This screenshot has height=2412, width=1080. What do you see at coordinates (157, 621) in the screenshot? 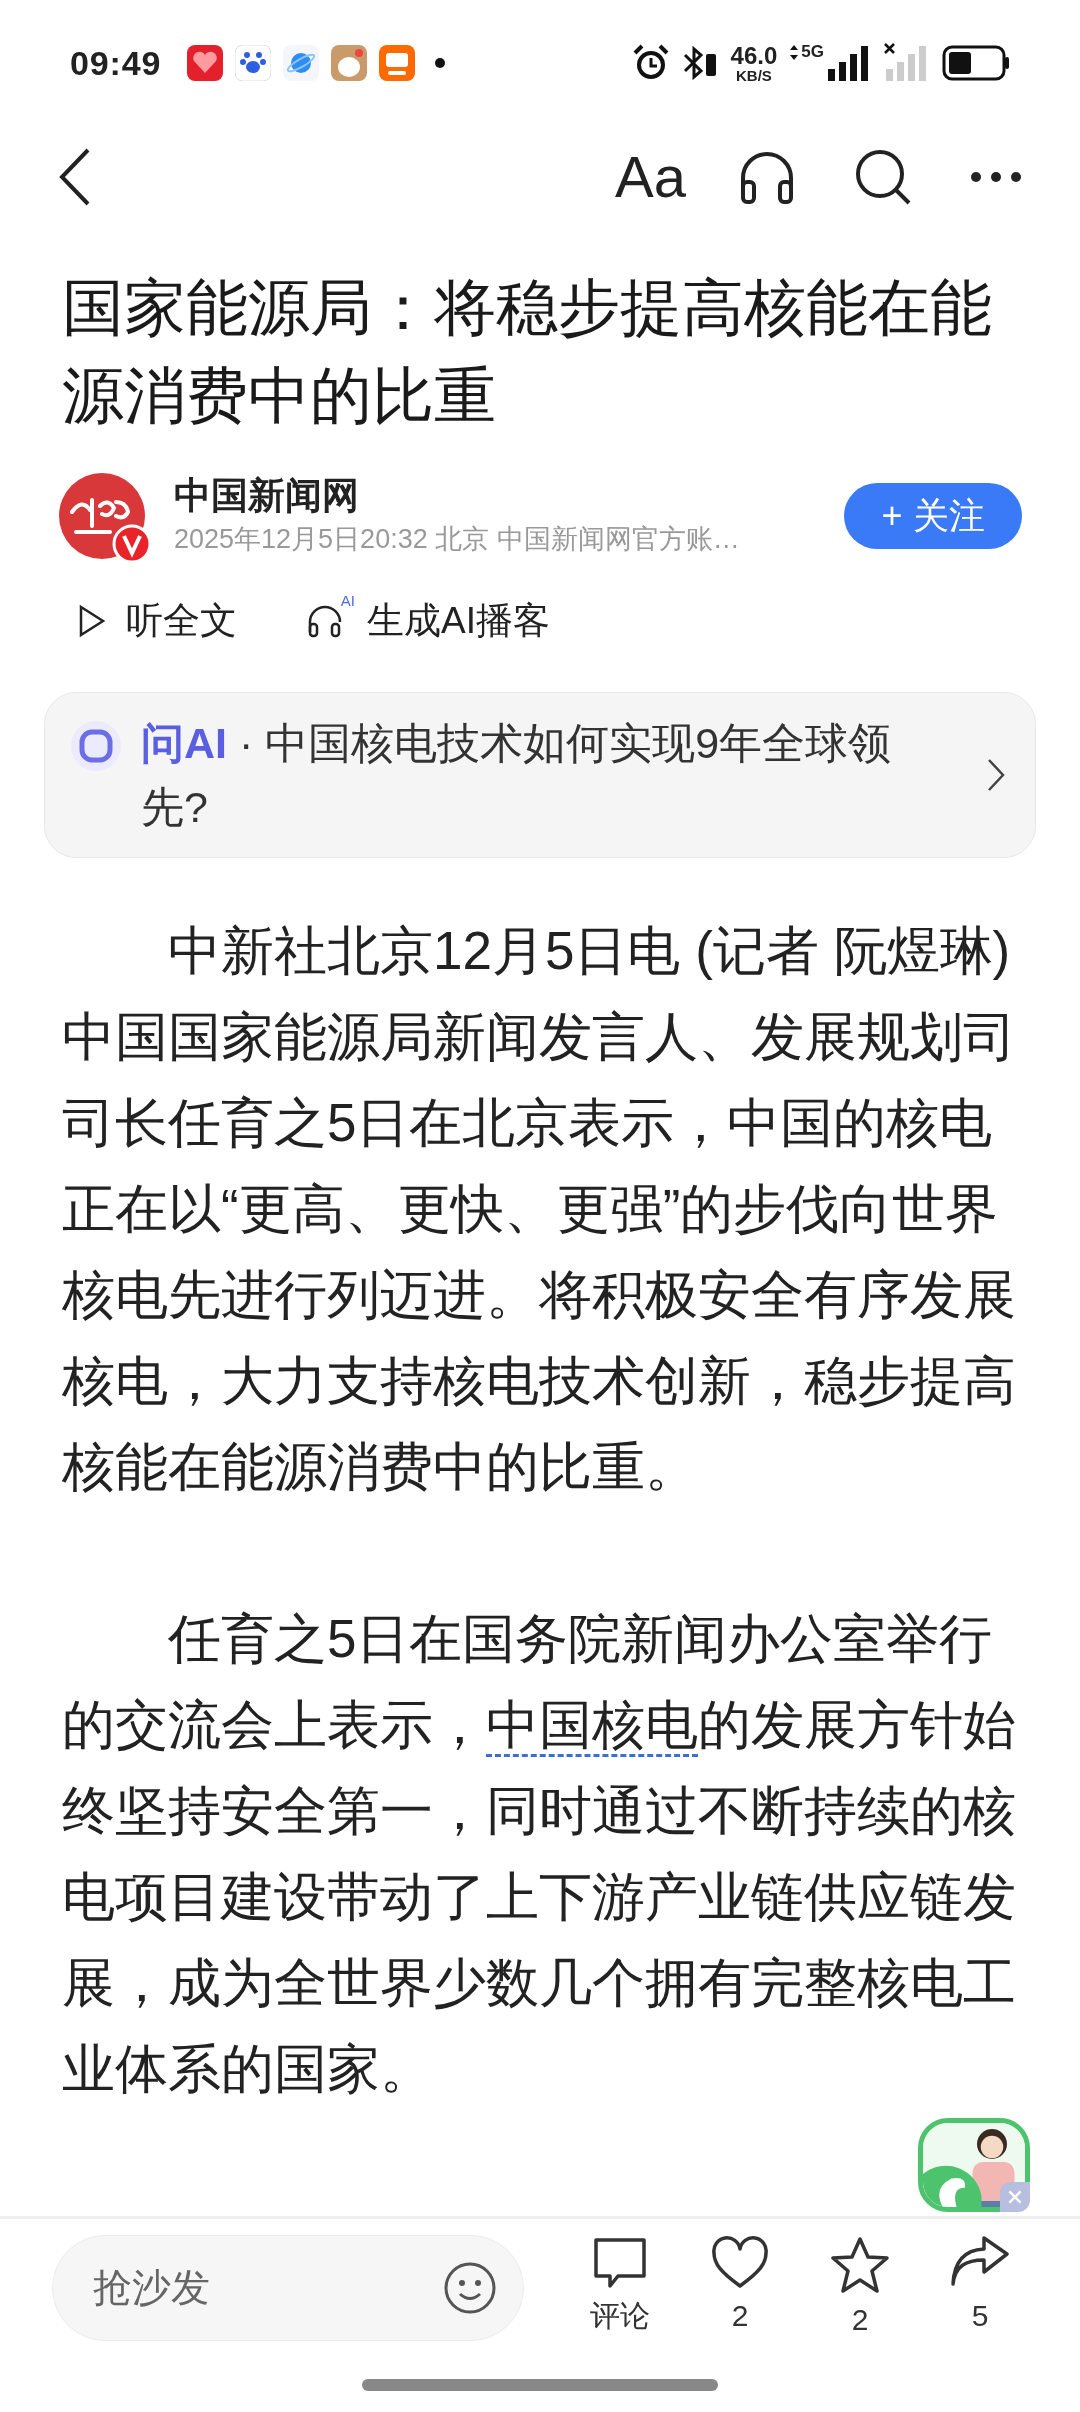
I see `listen-button: 听全文` at bounding box center [157, 621].